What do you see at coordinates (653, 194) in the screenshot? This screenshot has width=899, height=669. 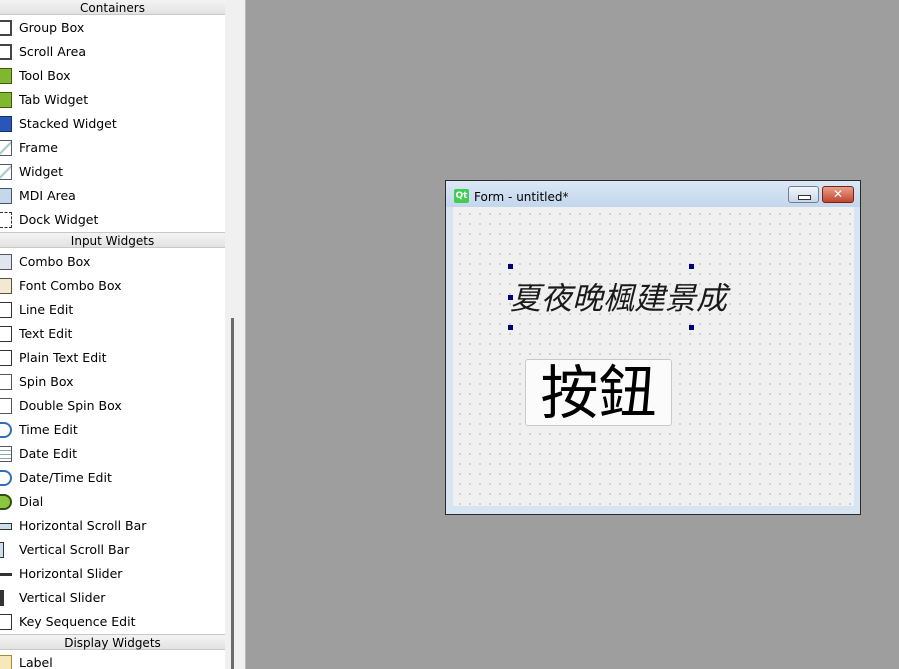 I see `form-titlebar: Qt Form - untitled* ✕` at bounding box center [653, 194].